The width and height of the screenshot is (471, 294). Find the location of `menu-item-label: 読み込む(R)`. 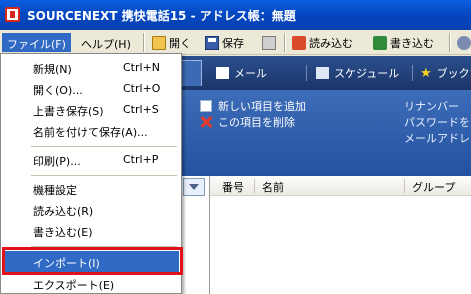

menu-item-label: 読み込む(R) is located at coordinates (63, 211).